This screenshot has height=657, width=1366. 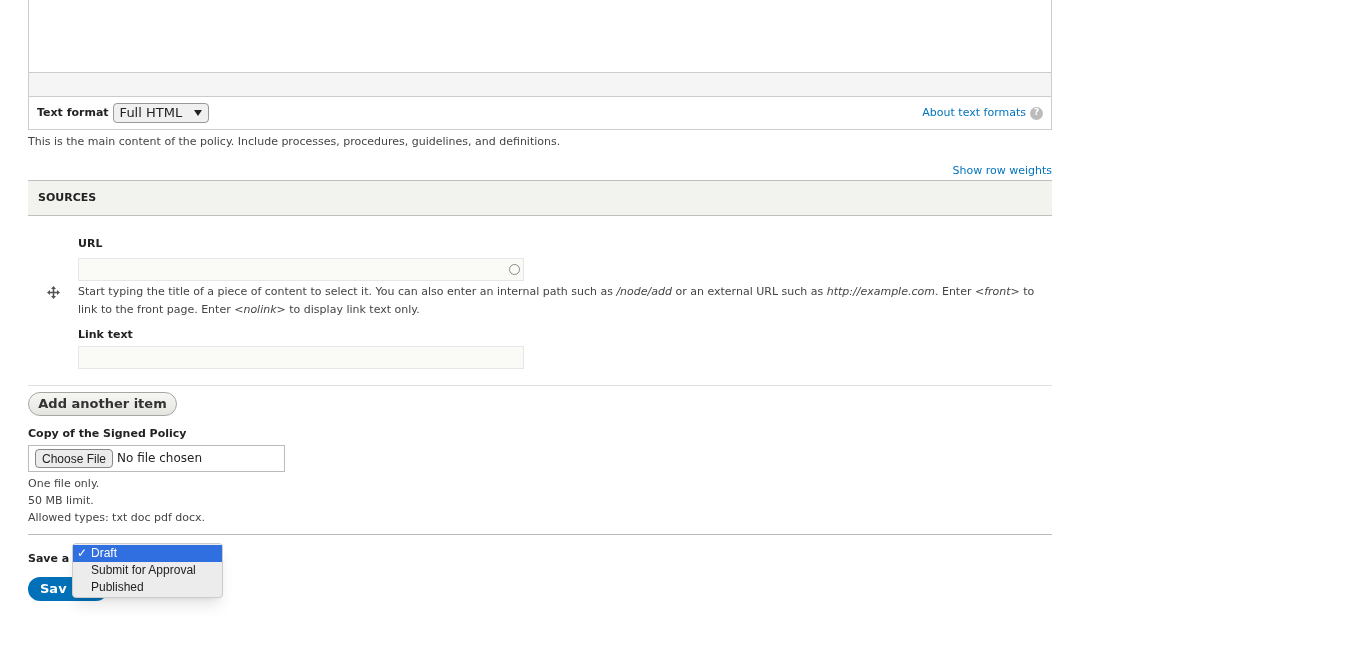 I want to click on url-label: URL, so click(x=91, y=244).